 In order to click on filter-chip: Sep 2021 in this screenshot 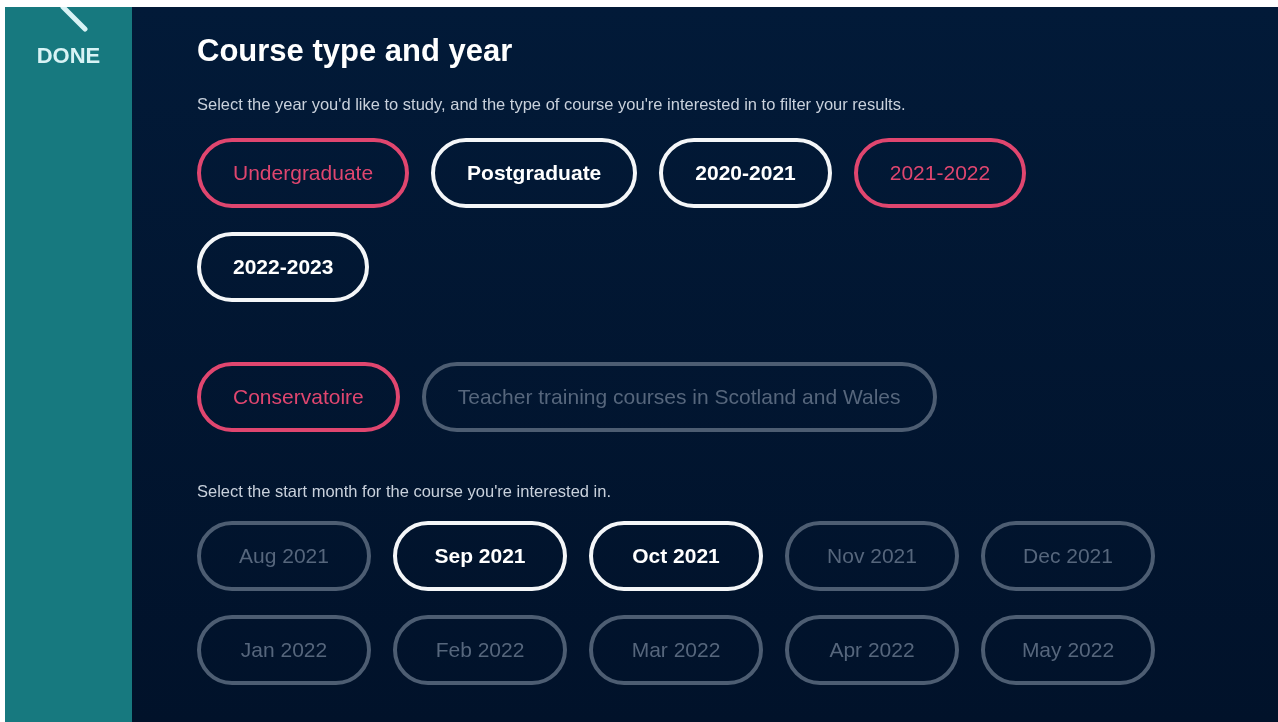, I will do `click(480, 556)`.